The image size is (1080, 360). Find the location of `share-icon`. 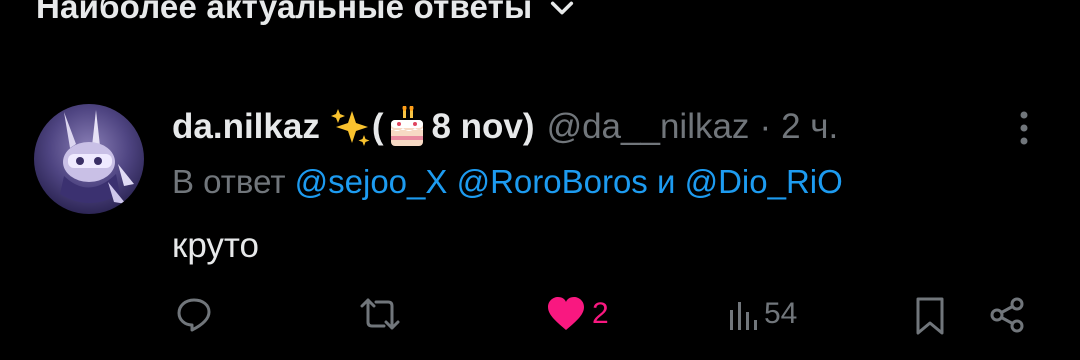

share-icon is located at coordinates (1007, 315).